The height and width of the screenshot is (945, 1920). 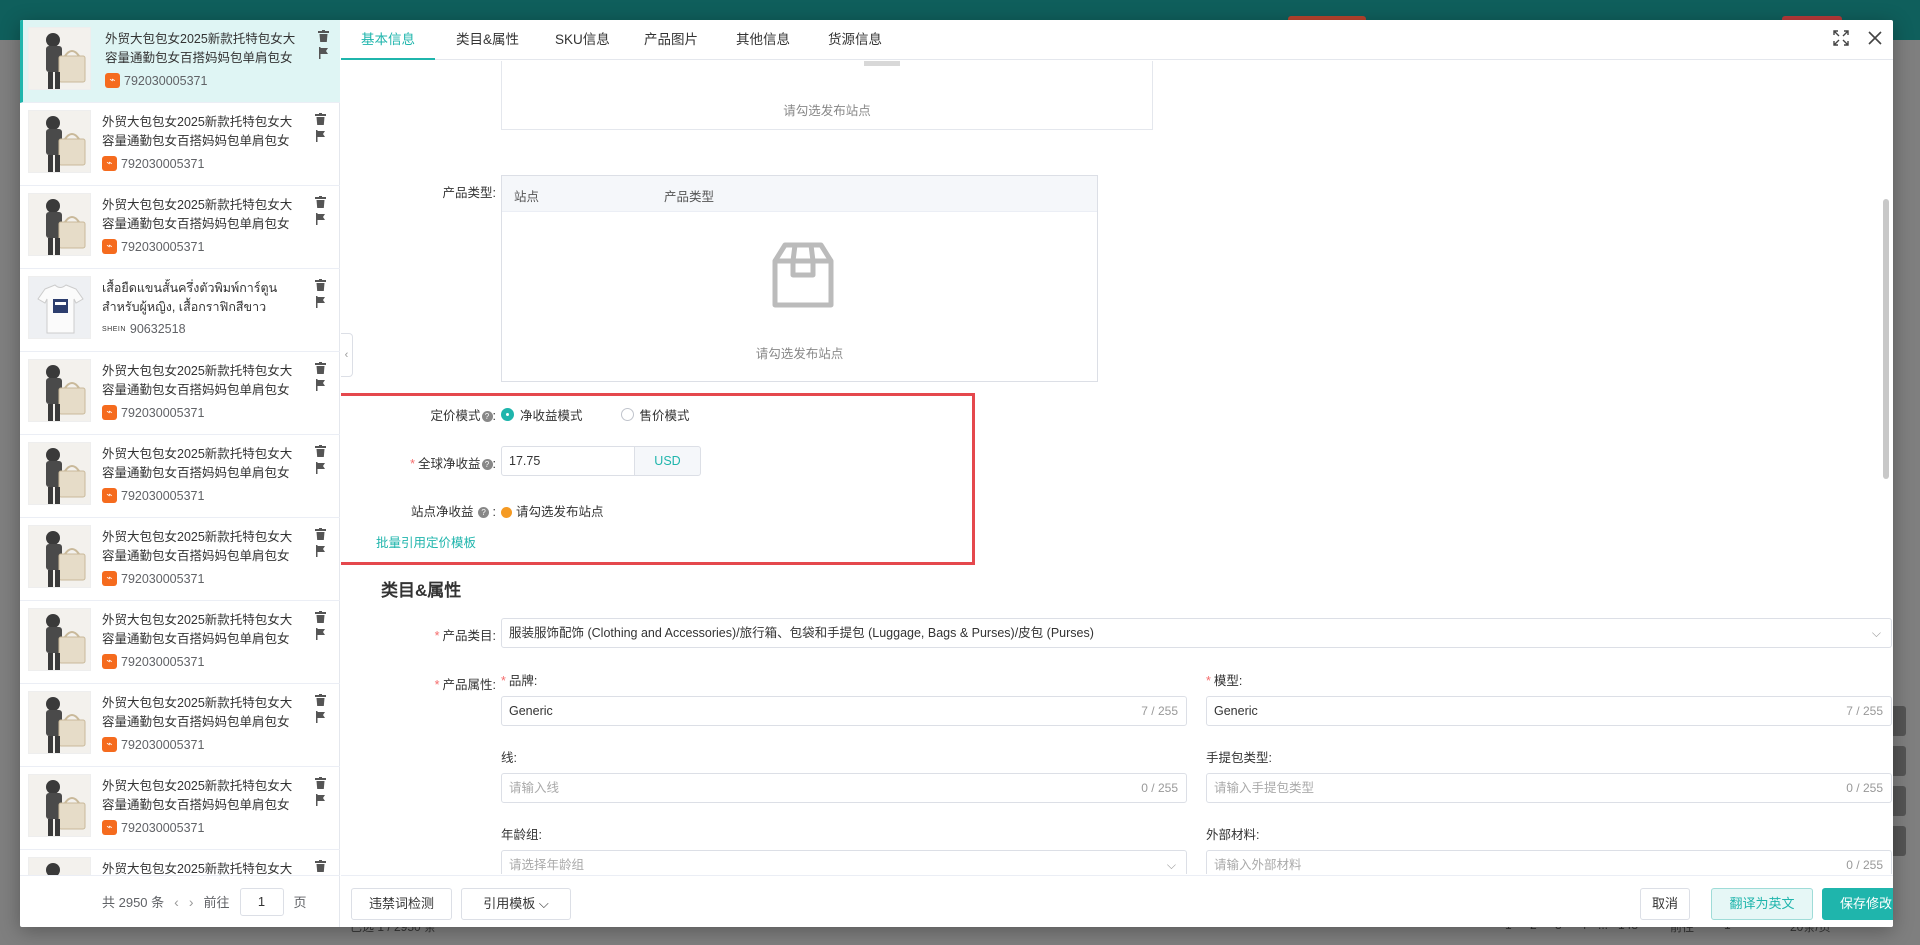 What do you see at coordinates (1549, 711) in the screenshot?
I see `model-input: Generic 7 / 255` at bounding box center [1549, 711].